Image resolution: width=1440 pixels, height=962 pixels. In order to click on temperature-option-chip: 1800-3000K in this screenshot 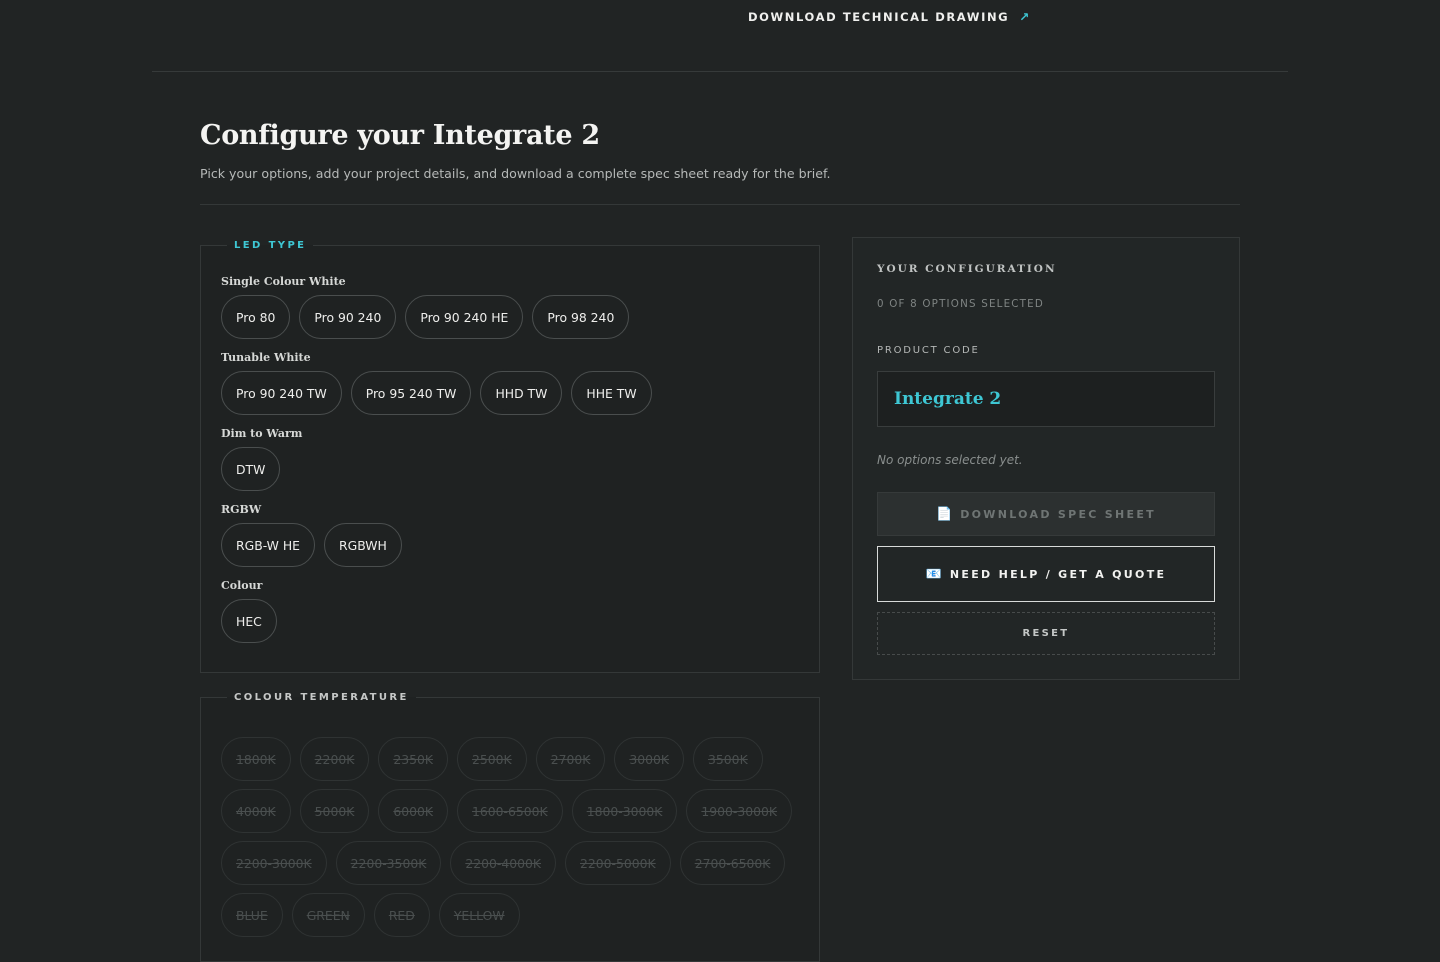, I will do `click(624, 811)`.